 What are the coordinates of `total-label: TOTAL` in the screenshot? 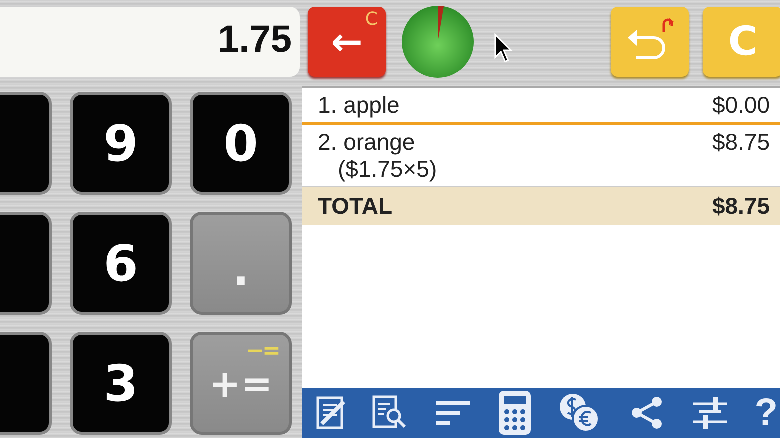 It's located at (355, 206).